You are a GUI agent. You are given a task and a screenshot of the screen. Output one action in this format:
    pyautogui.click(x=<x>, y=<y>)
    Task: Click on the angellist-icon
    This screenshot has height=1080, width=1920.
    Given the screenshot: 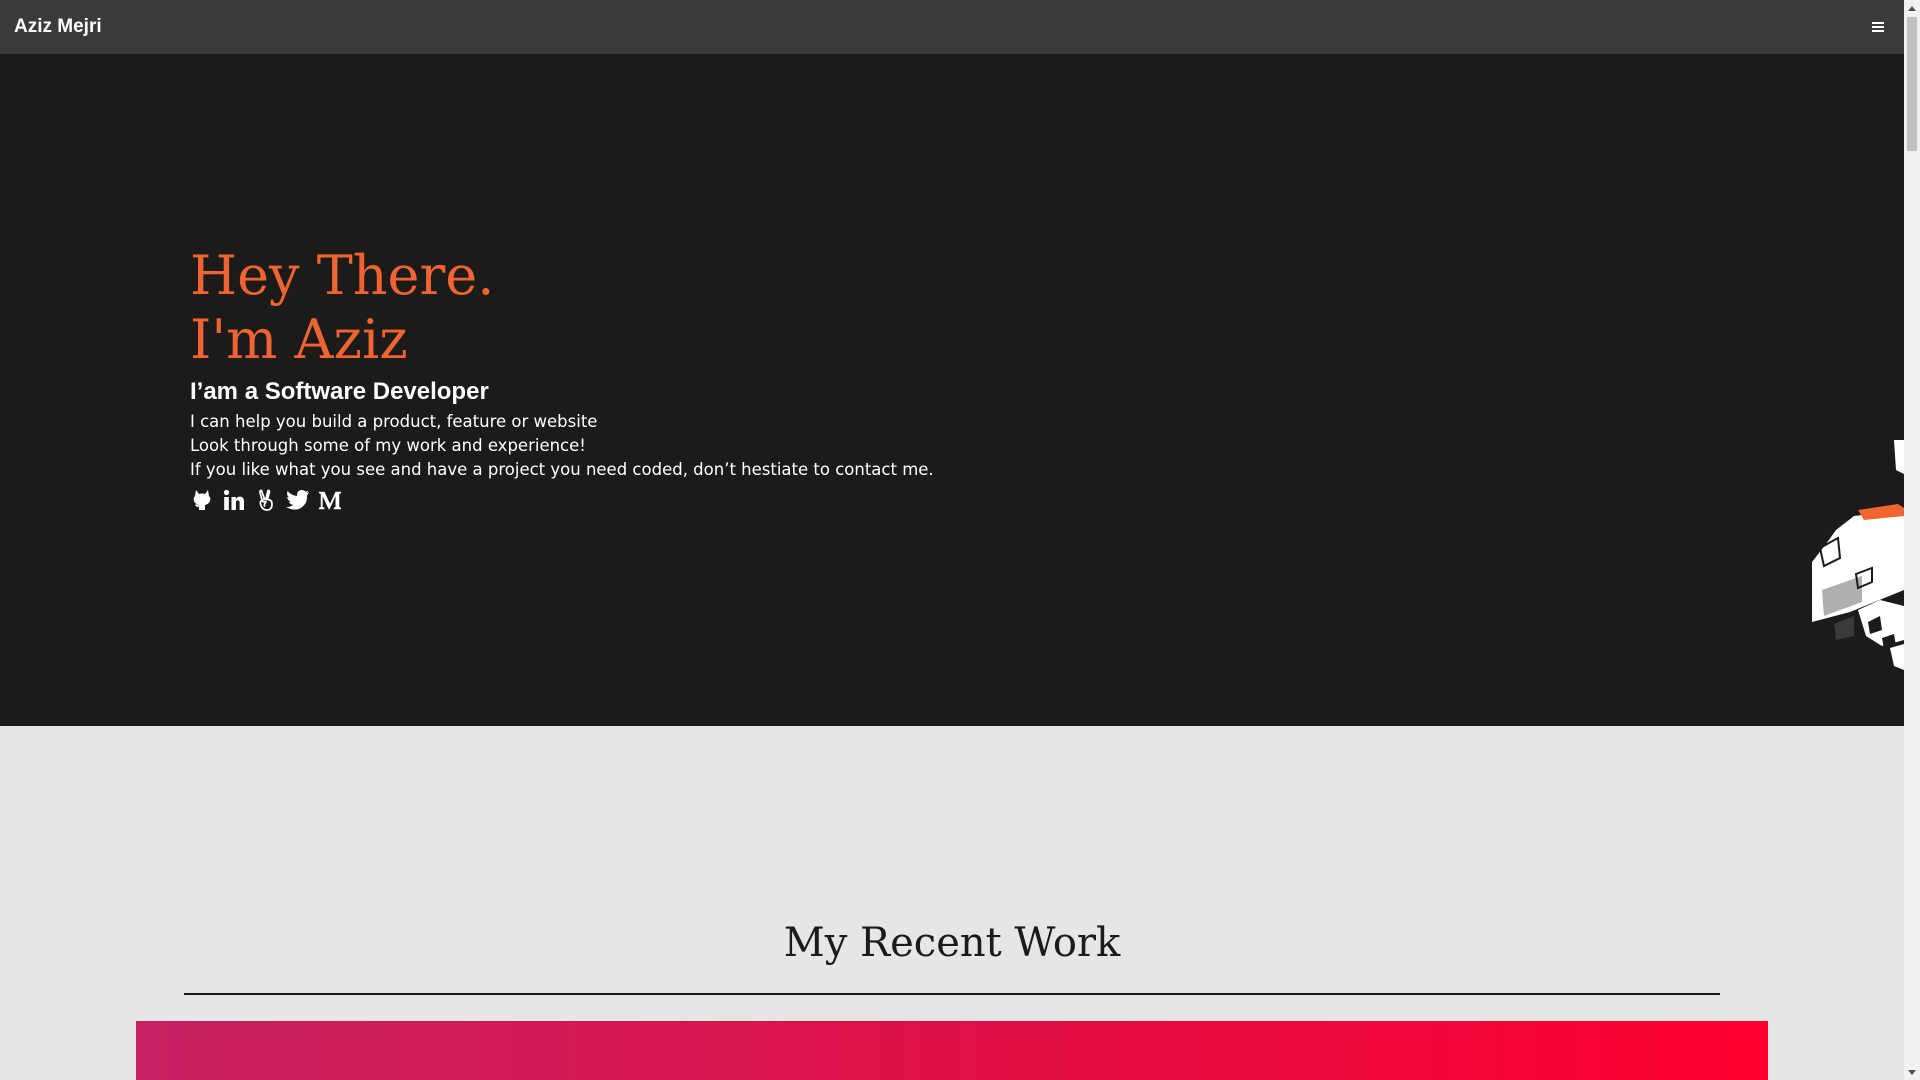 What is the action you would take?
    pyautogui.click(x=266, y=500)
    